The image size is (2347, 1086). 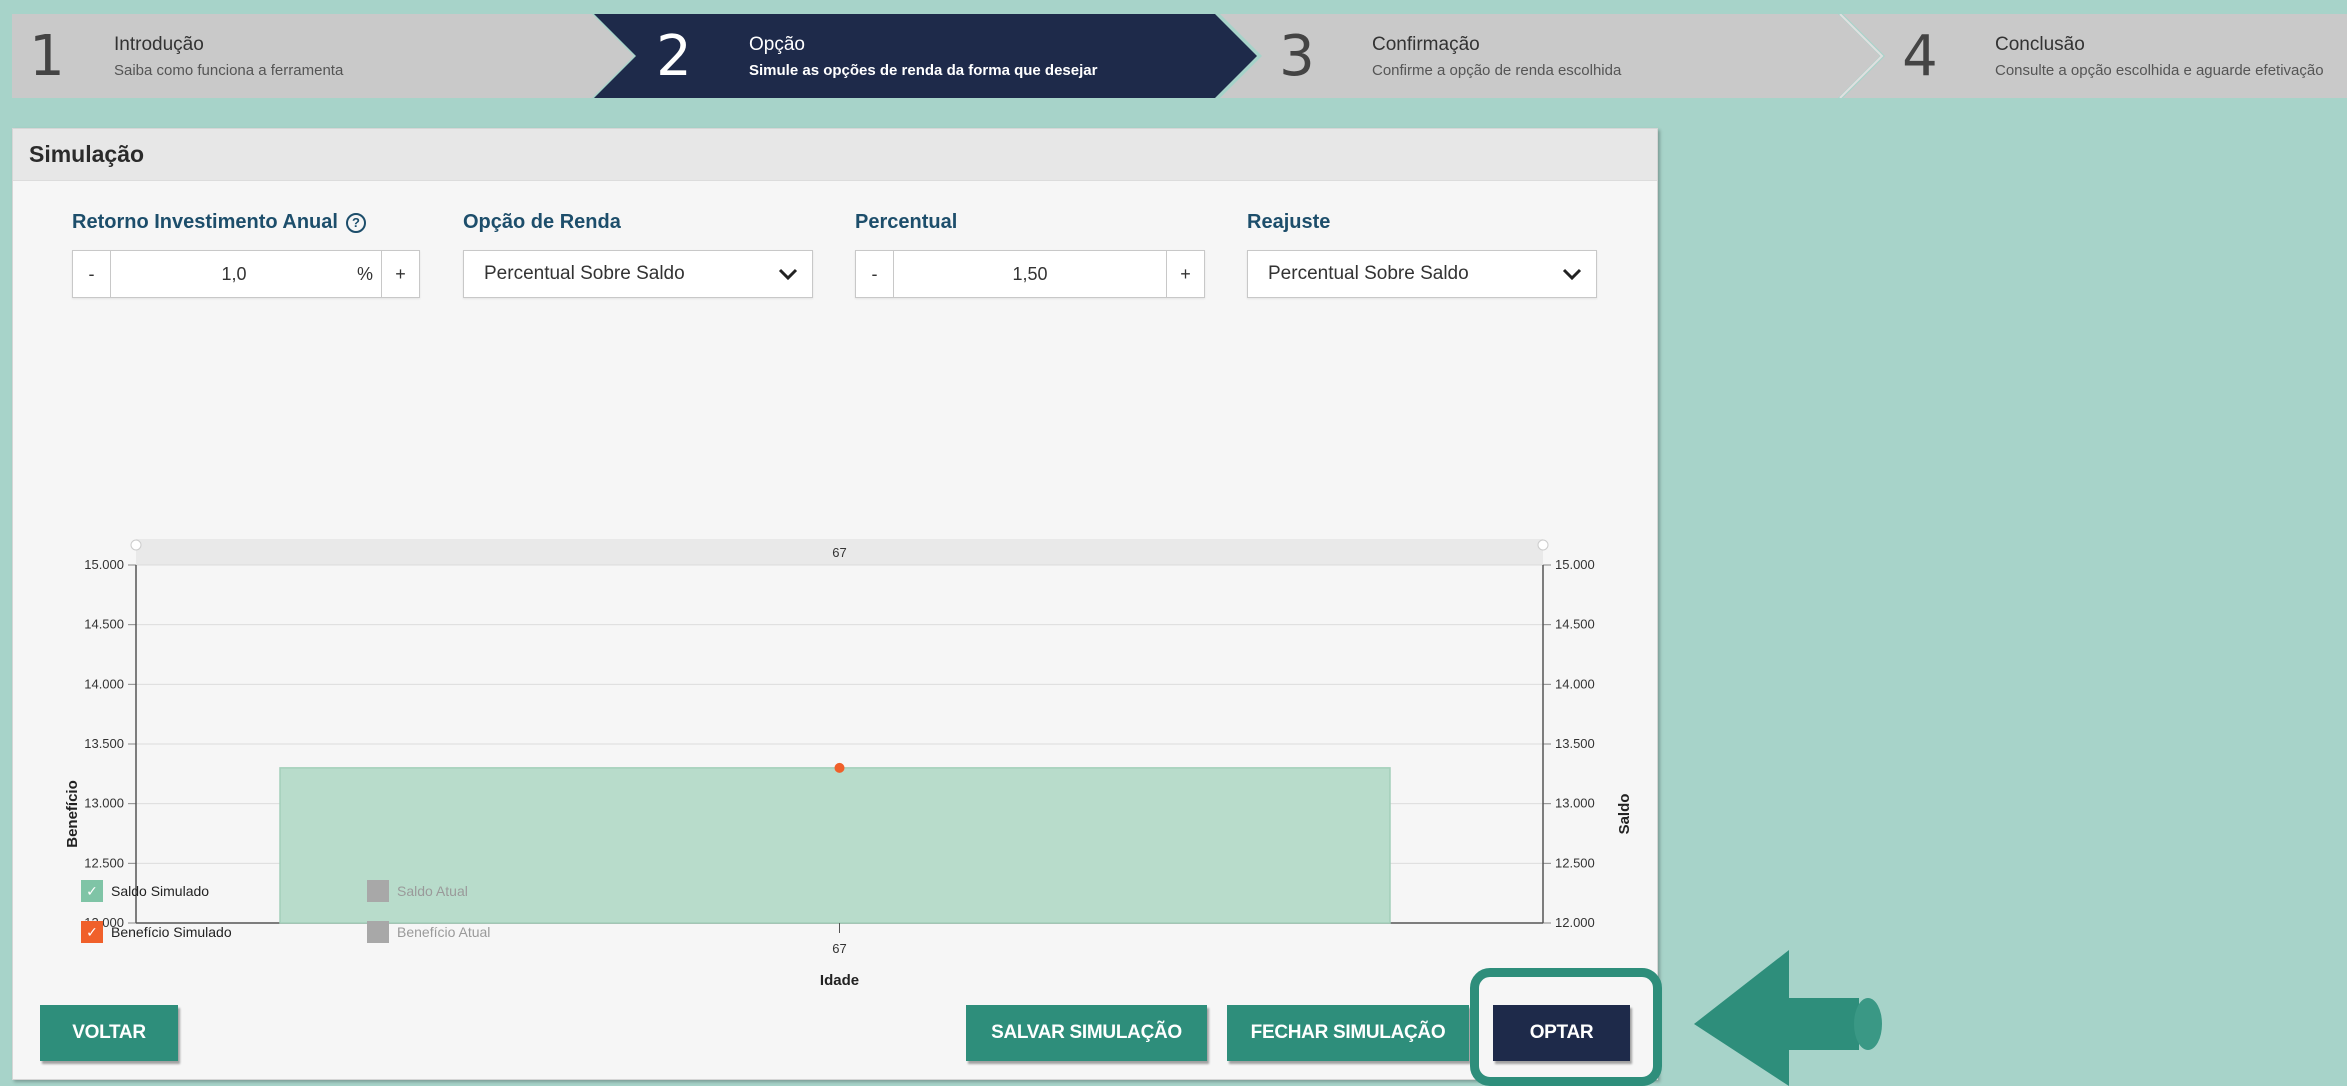 What do you see at coordinates (1348, 1033) in the screenshot?
I see `fechar-simulacao-button: FECHAR SIMULAÇÃO` at bounding box center [1348, 1033].